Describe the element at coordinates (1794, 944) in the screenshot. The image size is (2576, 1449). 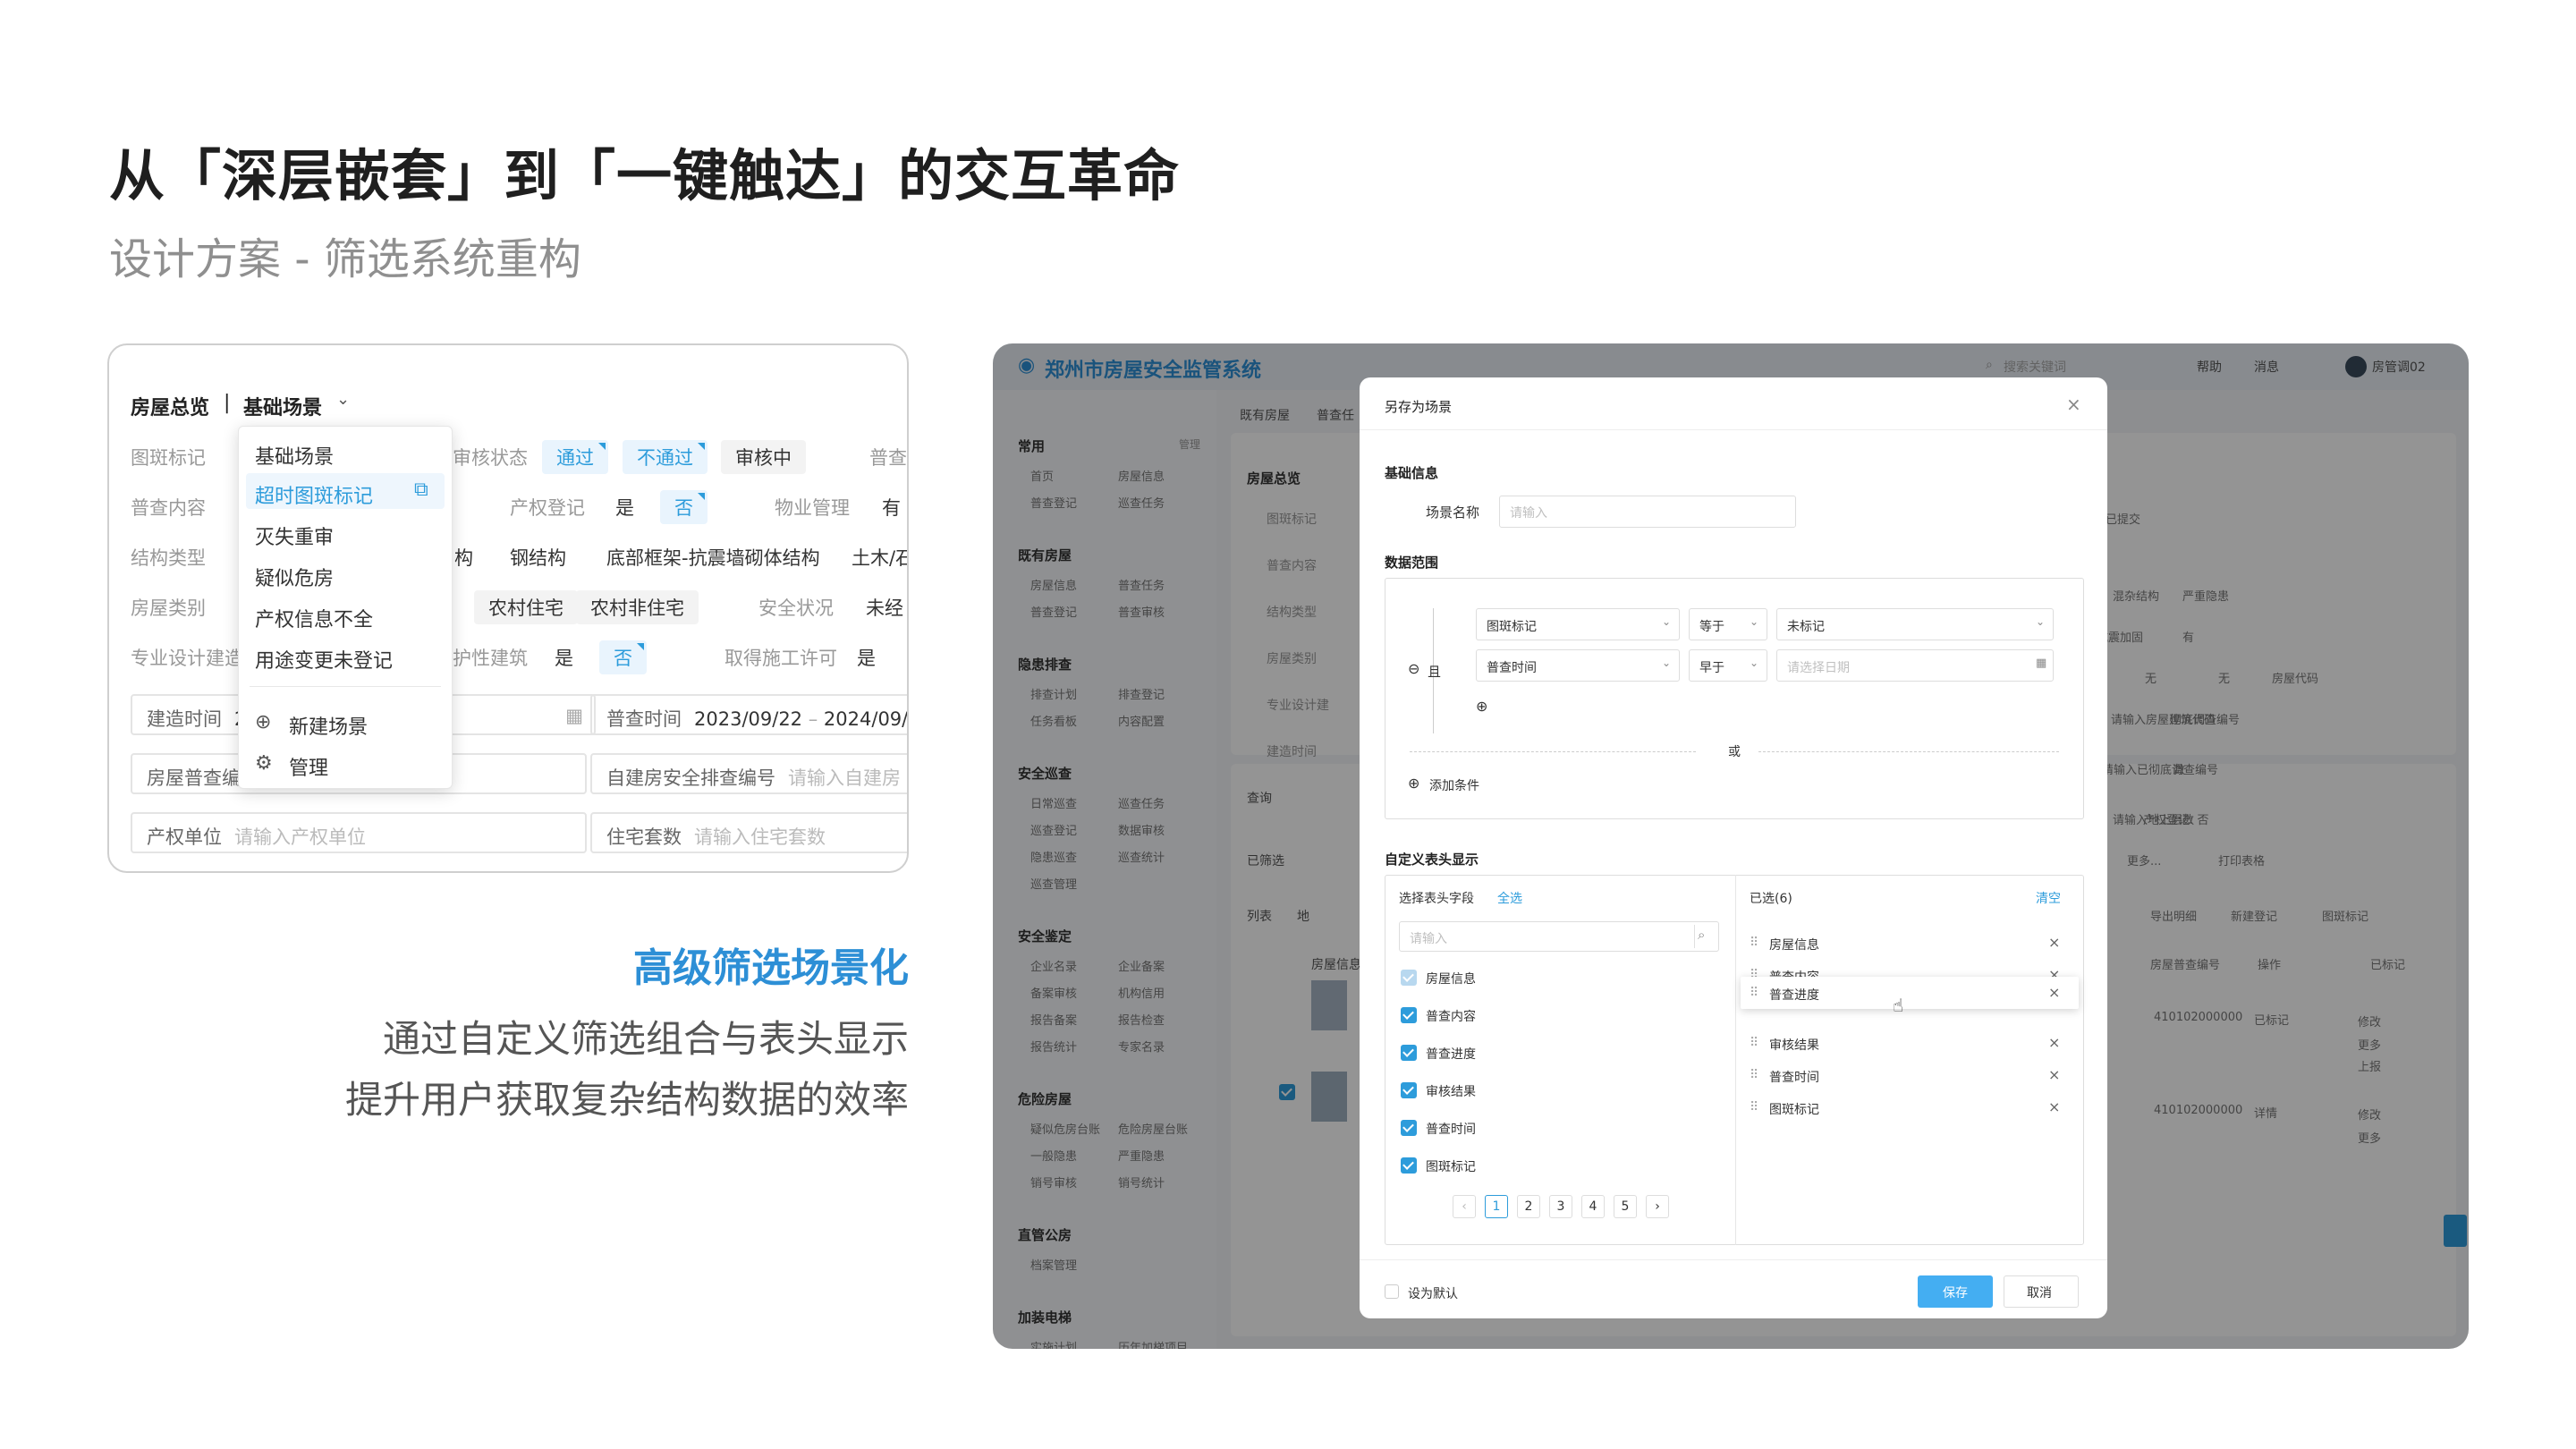
I see `selected-item: 房屋信息` at that location.